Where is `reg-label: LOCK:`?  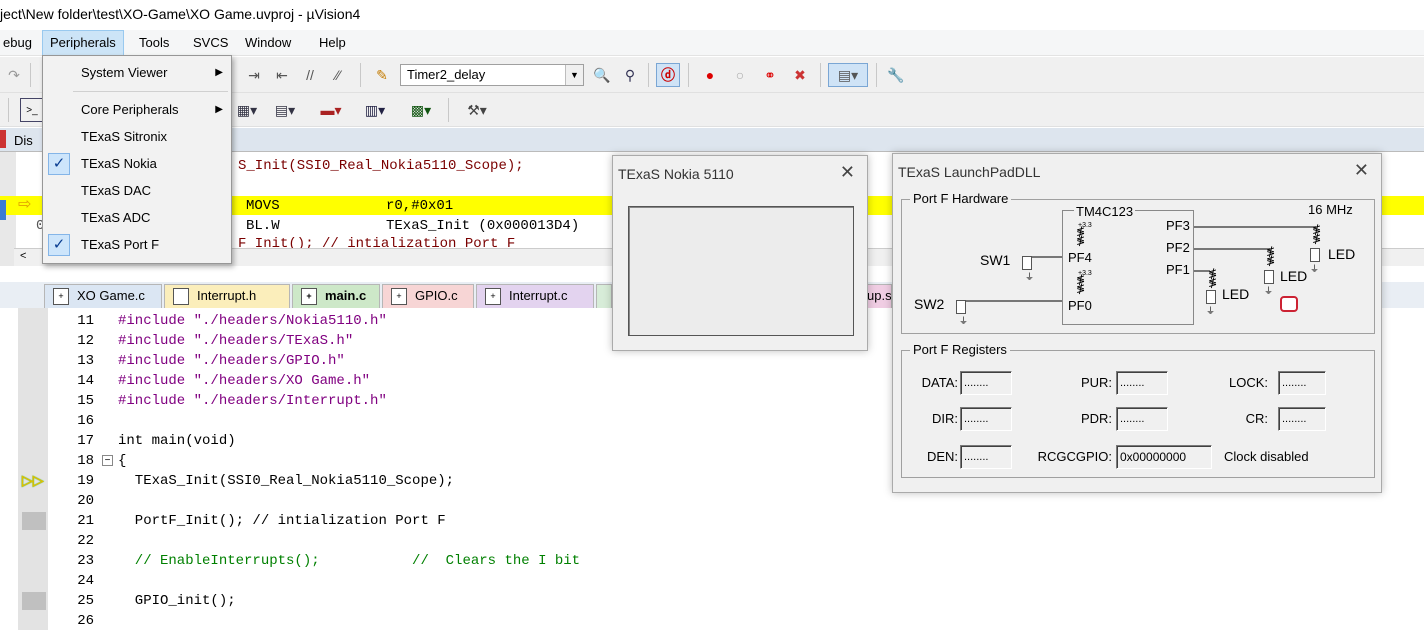
reg-label: LOCK: is located at coordinates (1248, 382).